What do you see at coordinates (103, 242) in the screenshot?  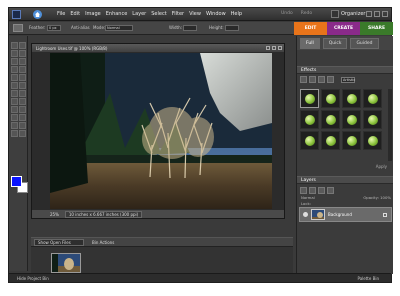 I see `bin-actions-menu: Bin Actions` at bounding box center [103, 242].